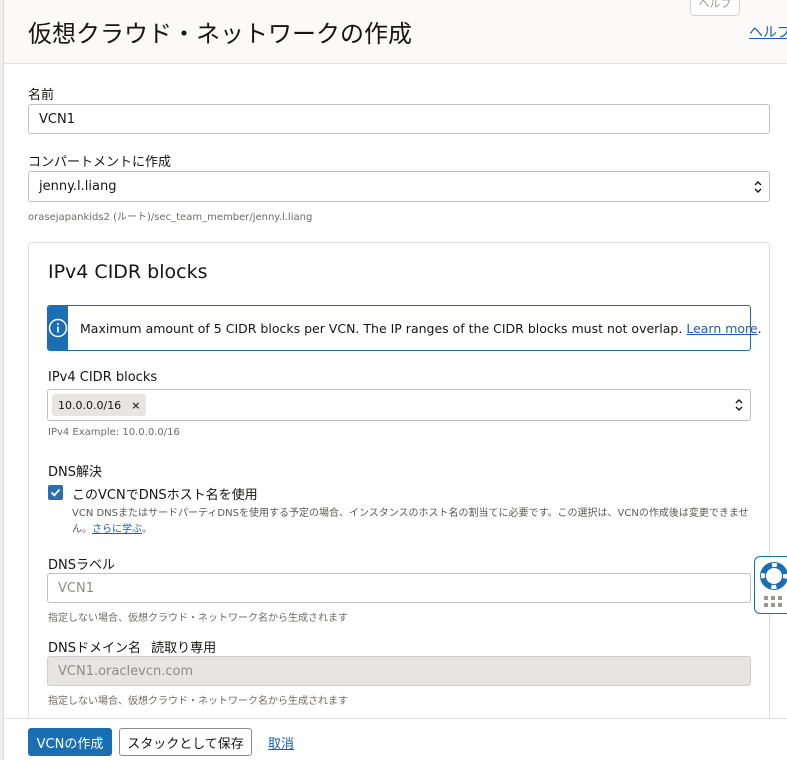 The width and height of the screenshot is (787, 760). What do you see at coordinates (399, 119) in the screenshot?
I see `name-input: VCN1` at bounding box center [399, 119].